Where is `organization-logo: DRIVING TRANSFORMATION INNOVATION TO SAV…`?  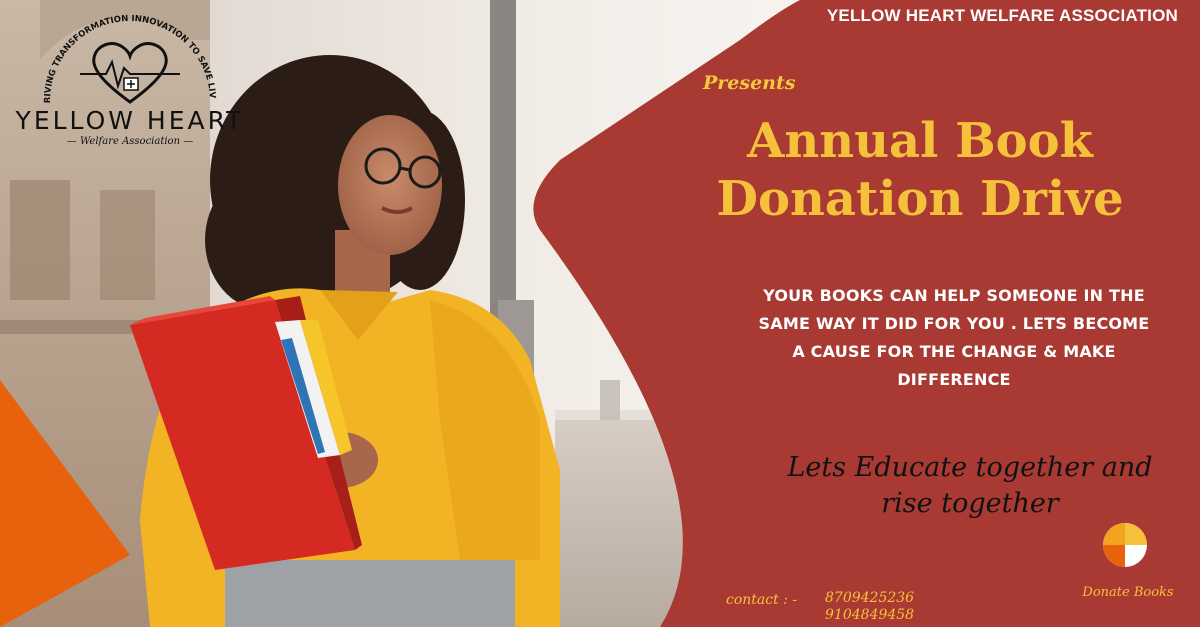 organization-logo: DRIVING TRANSFORMATION INNOVATION TO SAV… is located at coordinates (128, 78).